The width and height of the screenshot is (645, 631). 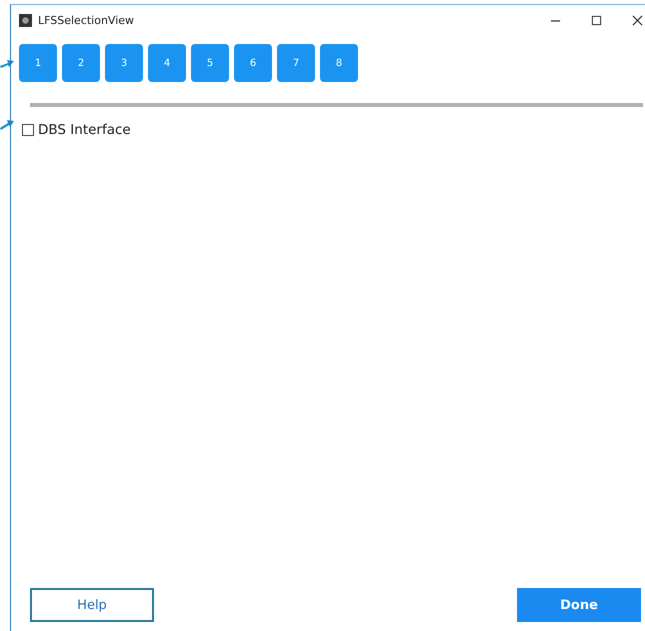 What do you see at coordinates (92, 605) in the screenshot?
I see `help-button: Help` at bounding box center [92, 605].